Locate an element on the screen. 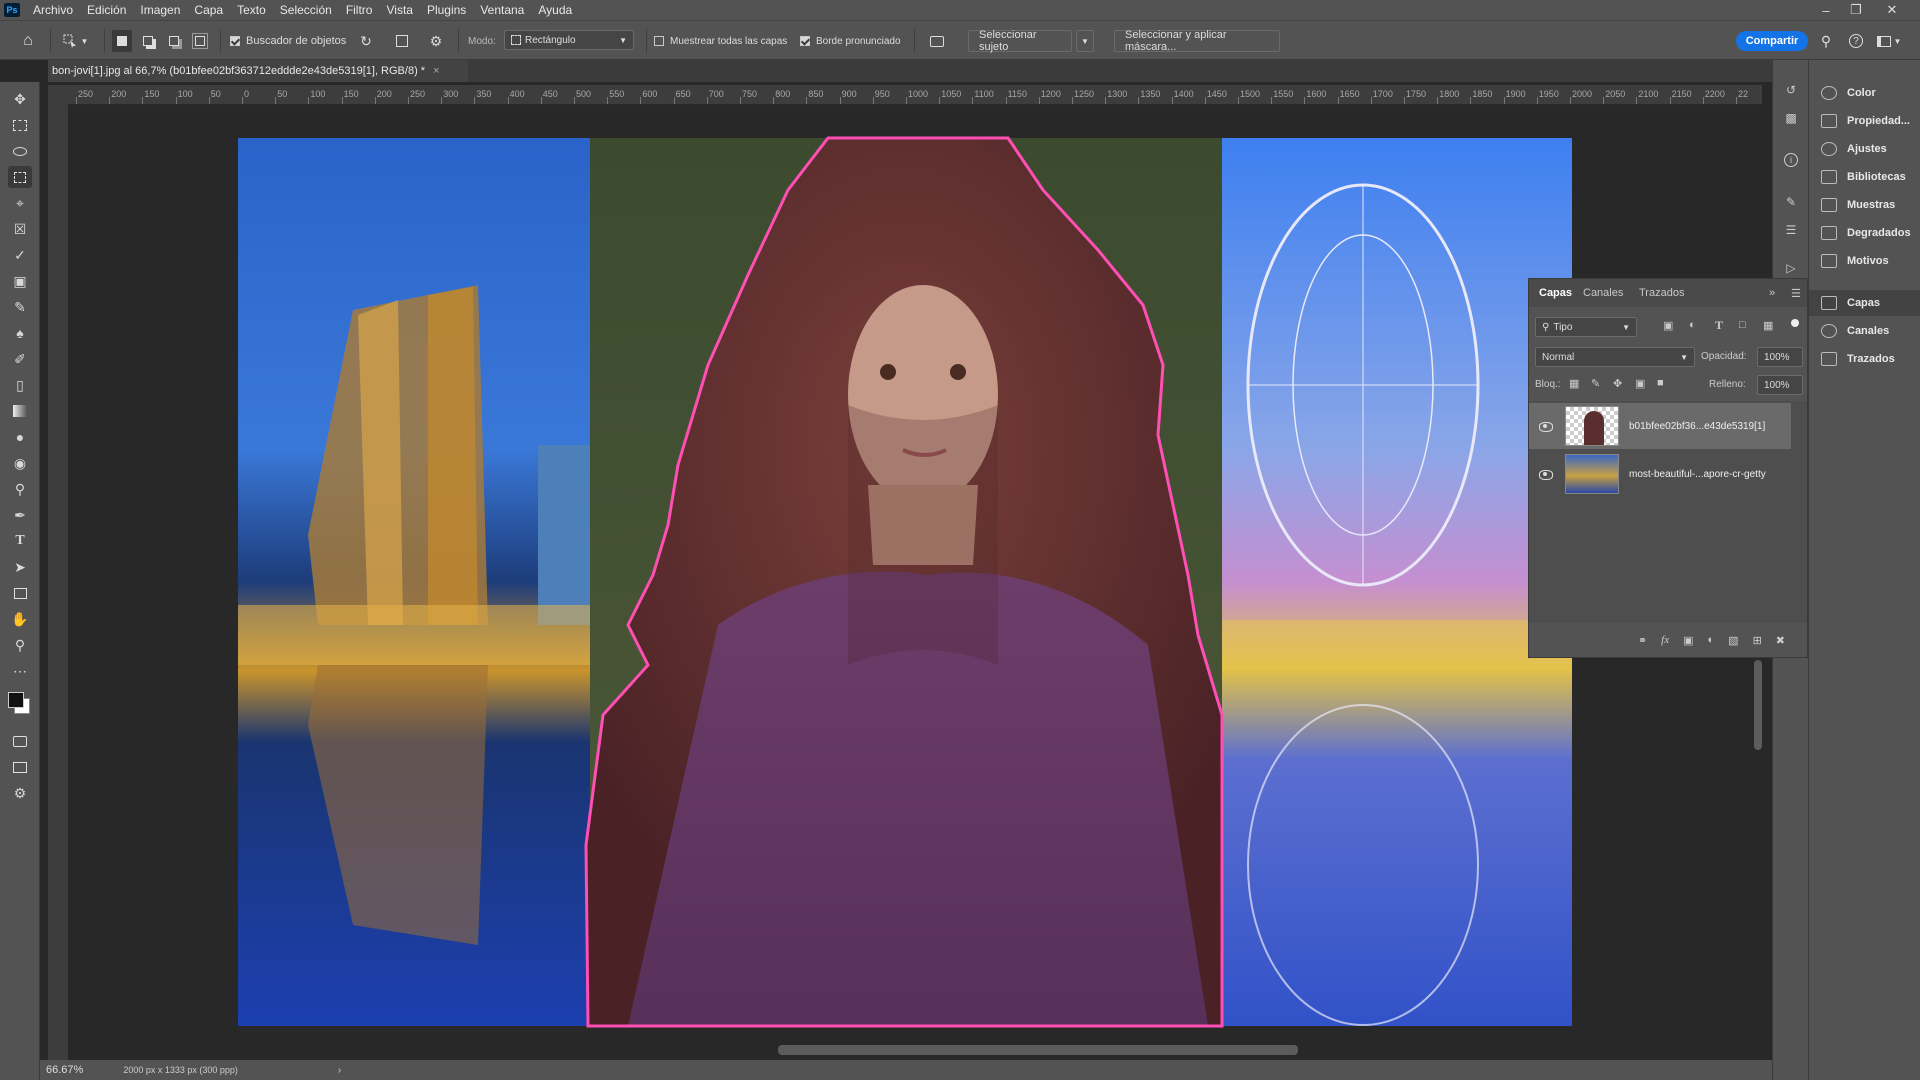 The height and width of the screenshot is (1080, 1920). history-brush-tool-icon: ✐ is located at coordinates (20, 359).